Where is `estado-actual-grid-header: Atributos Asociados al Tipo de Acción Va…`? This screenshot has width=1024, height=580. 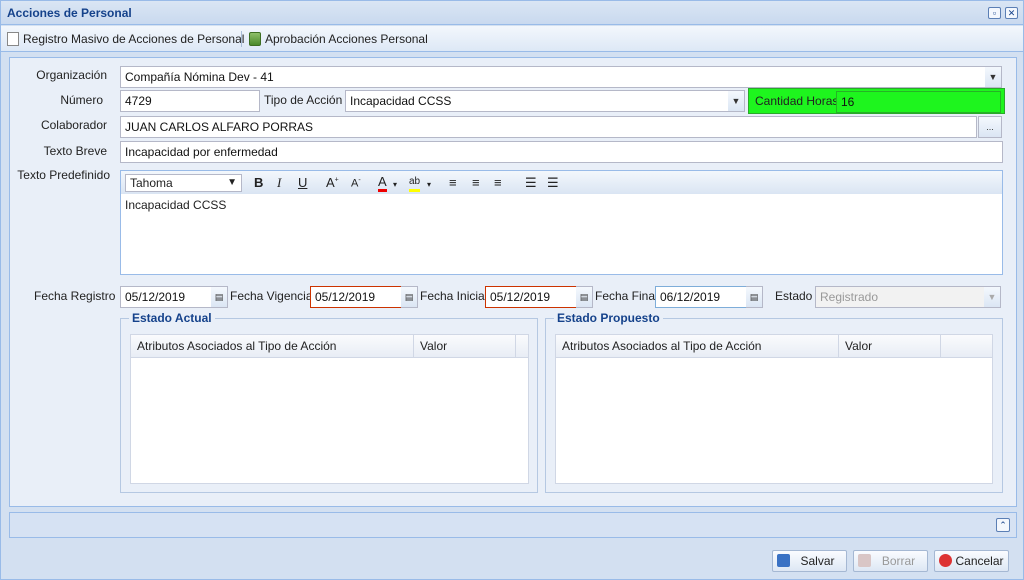 estado-actual-grid-header: Atributos Asociados al Tipo de Acción Va… is located at coordinates (329, 346).